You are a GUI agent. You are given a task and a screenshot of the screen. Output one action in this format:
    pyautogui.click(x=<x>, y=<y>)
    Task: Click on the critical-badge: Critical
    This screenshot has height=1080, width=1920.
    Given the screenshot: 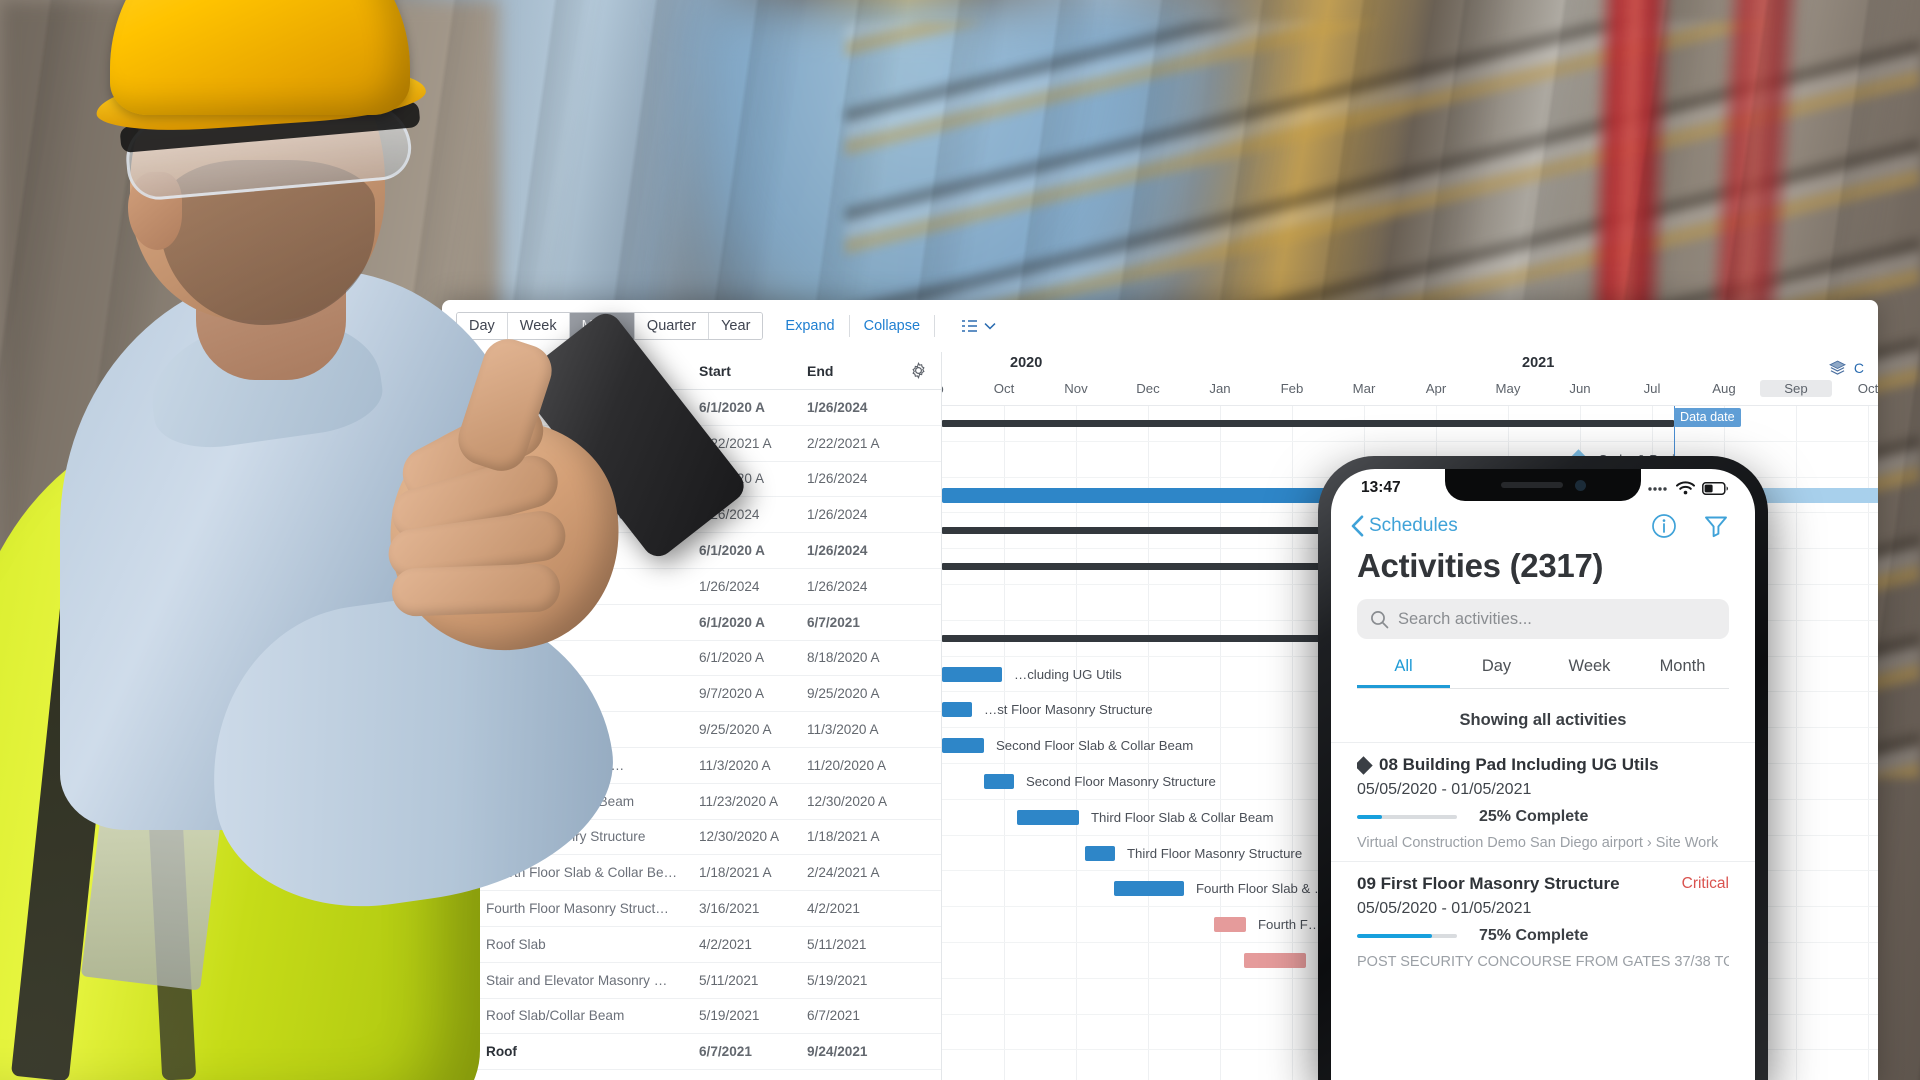 What is the action you would take?
    pyautogui.click(x=1705, y=883)
    